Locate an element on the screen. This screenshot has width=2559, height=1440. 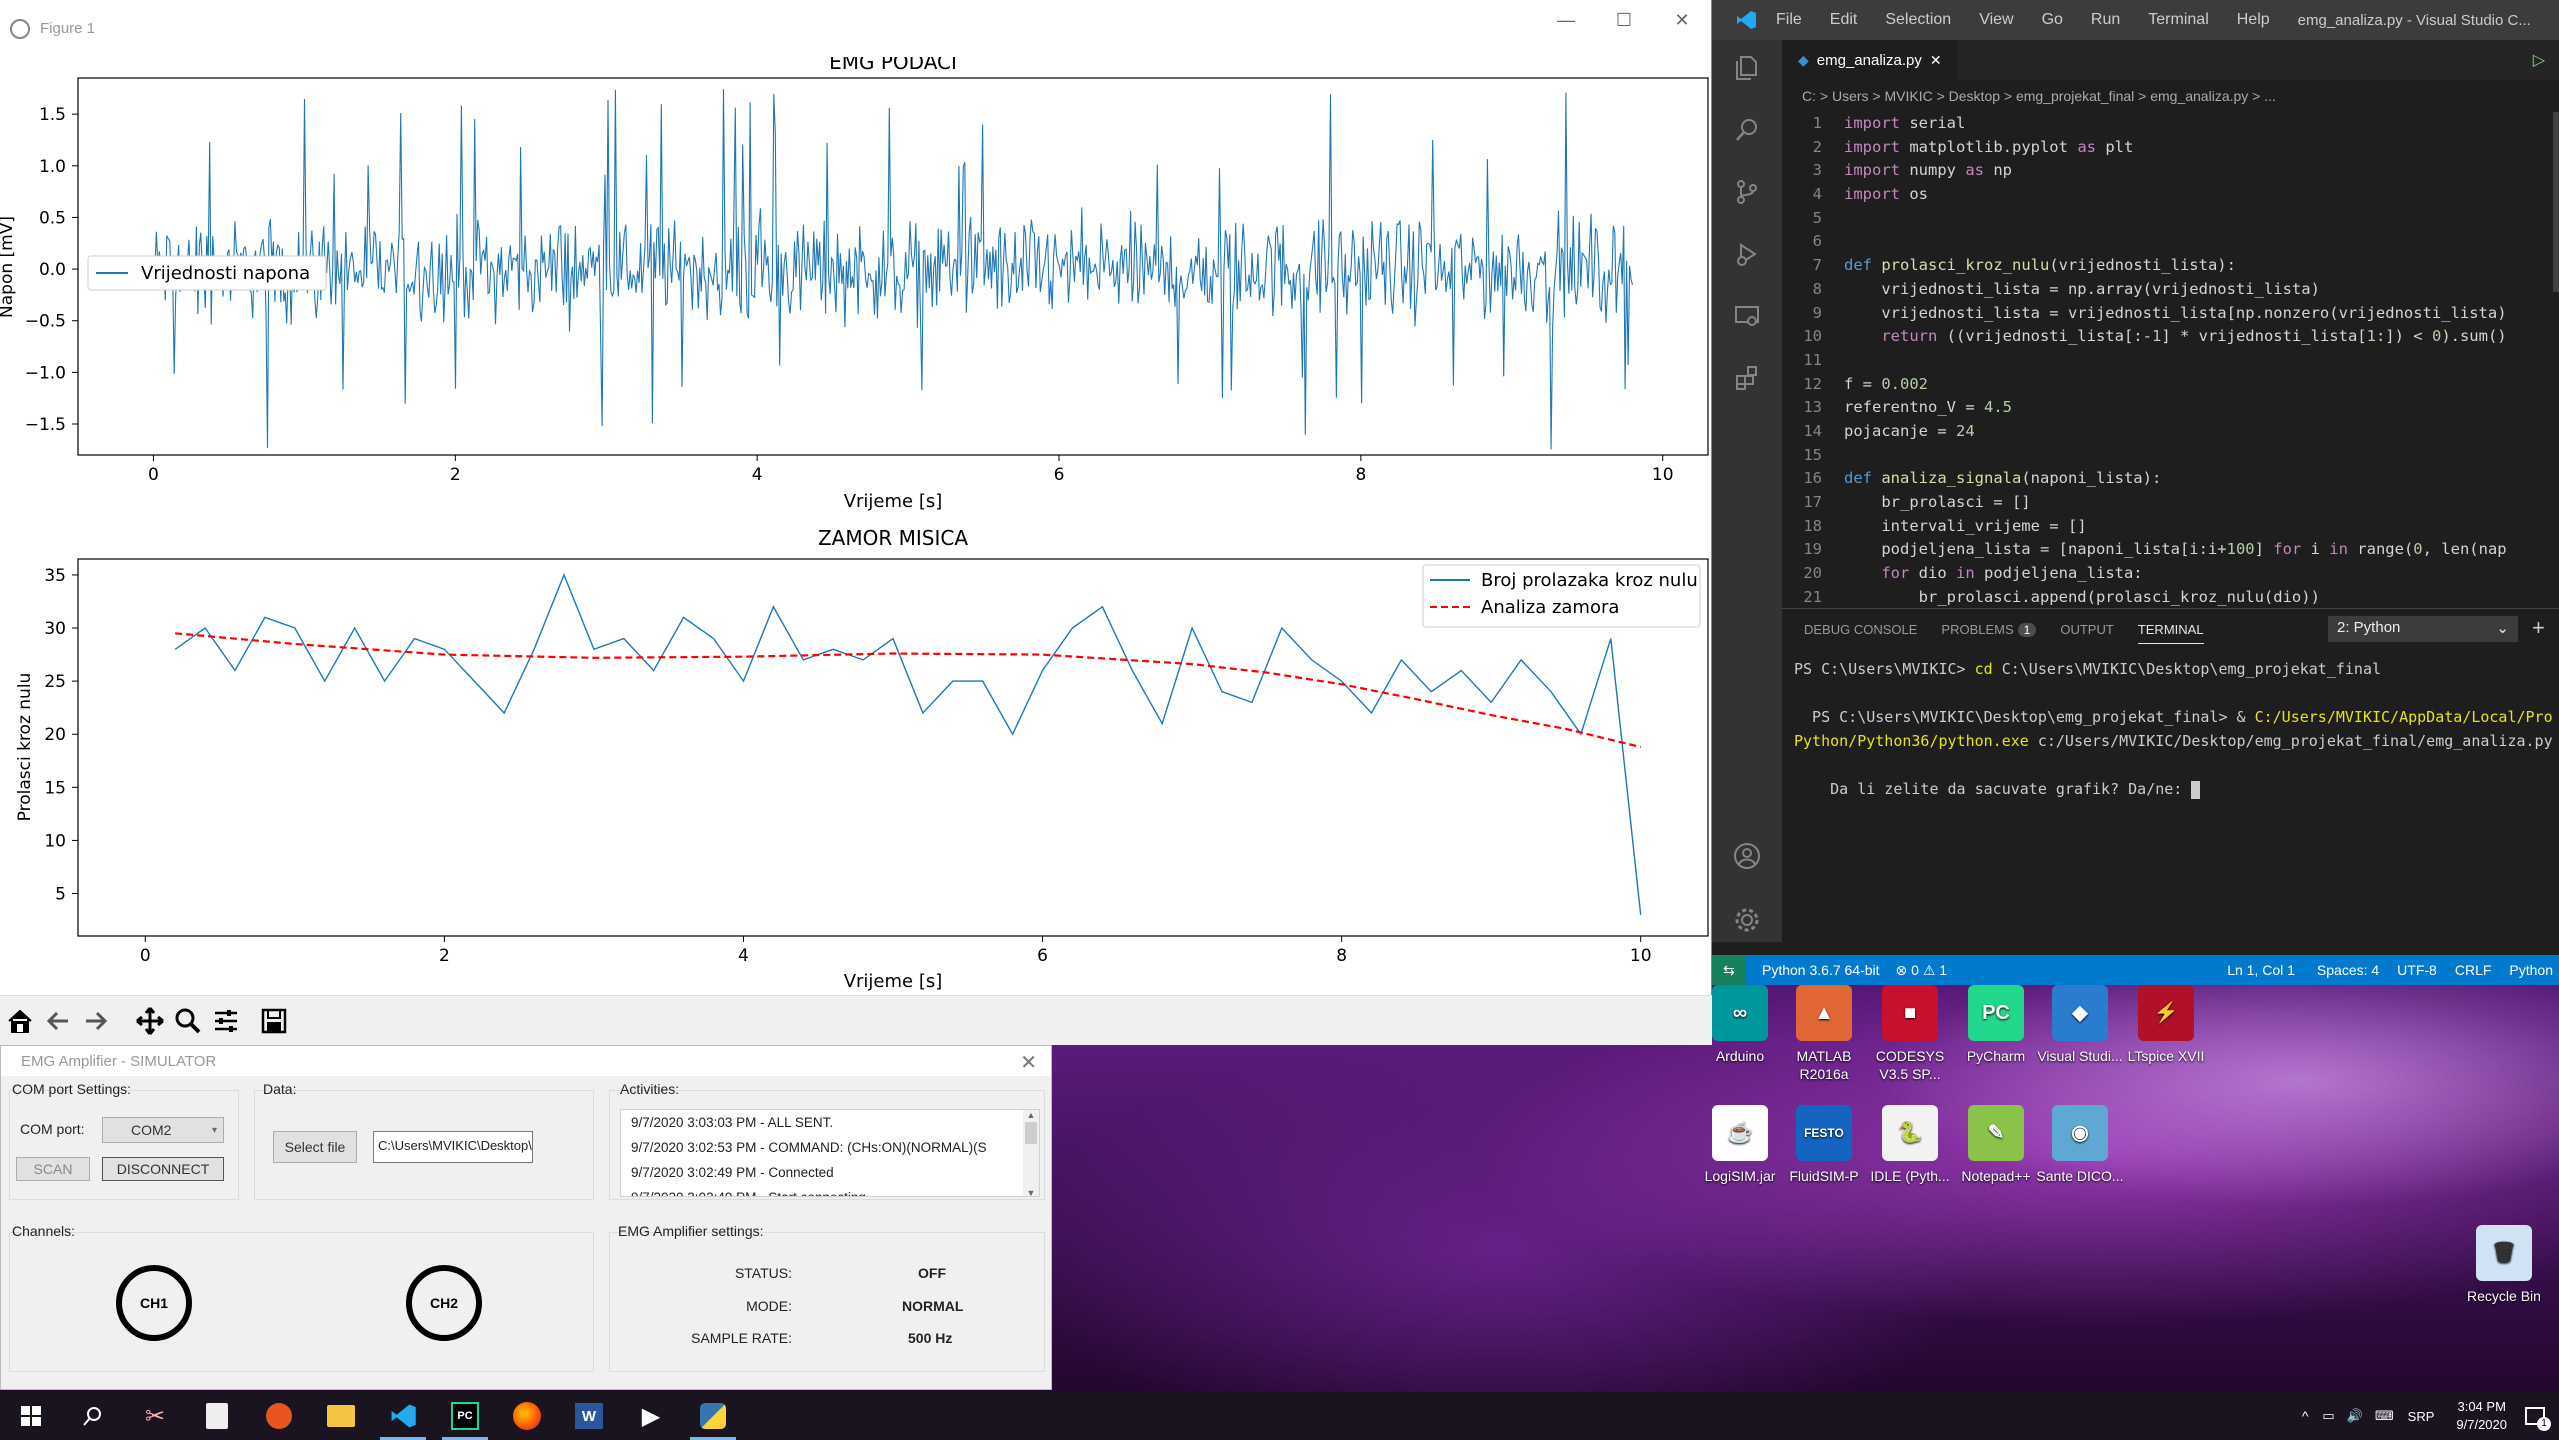
home-icon is located at coordinates (20, 1021).